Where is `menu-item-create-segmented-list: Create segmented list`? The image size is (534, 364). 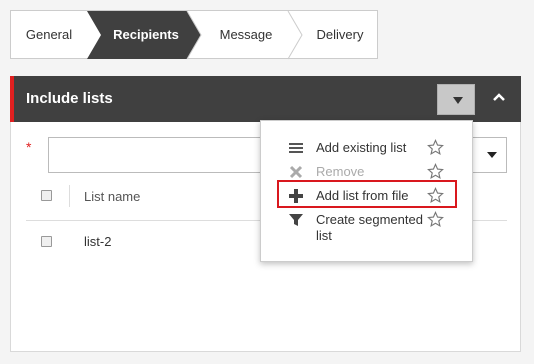 menu-item-create-segmented-list: Create segmented list is located at coordinates (366, 227).